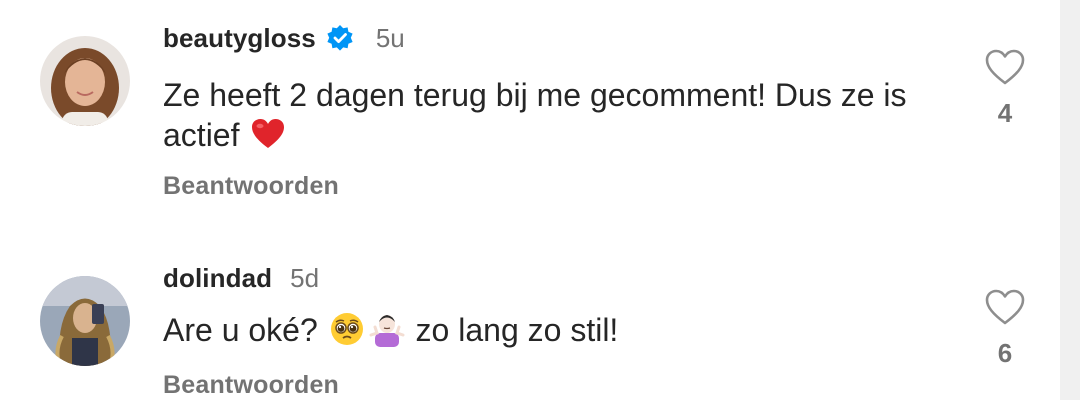 Image resolution: width=1080 pixels, height=400 pixels. Describe the element at coordinates (239, 38) in the screenshot. I see `username: beautygloss` at that location.